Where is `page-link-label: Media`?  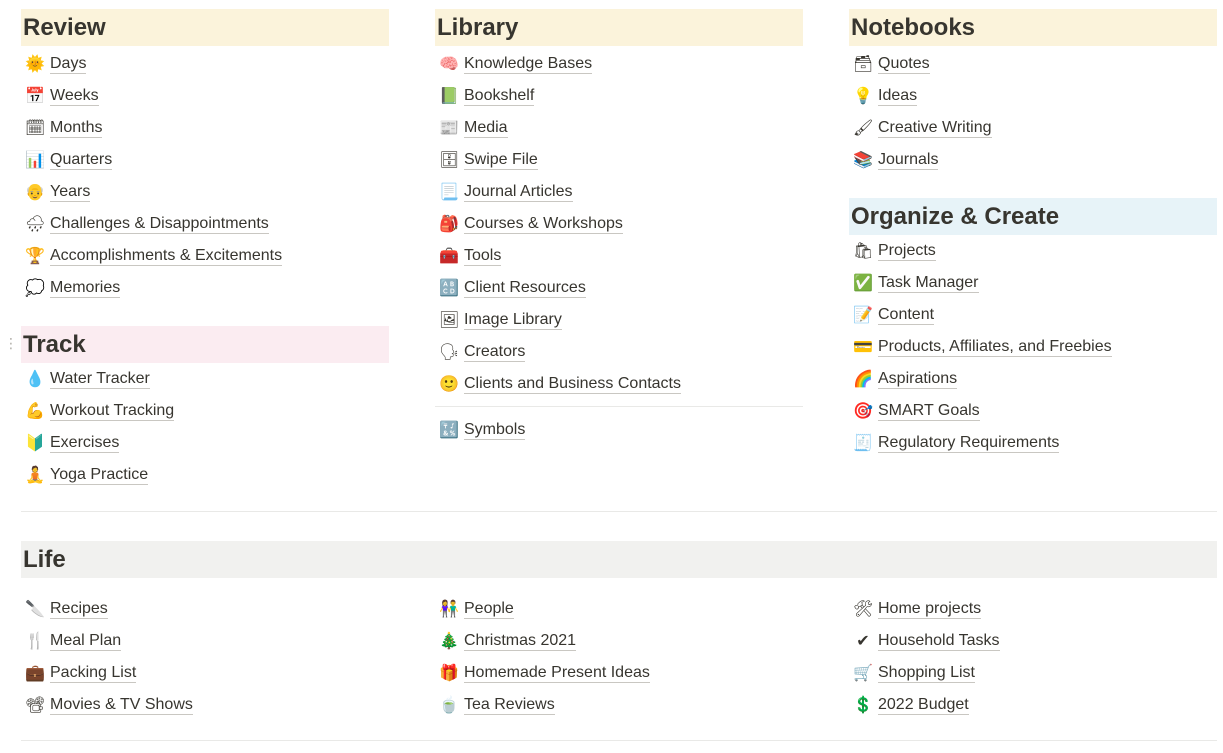 page-link-label: Media is located at coordinates (486, 128).